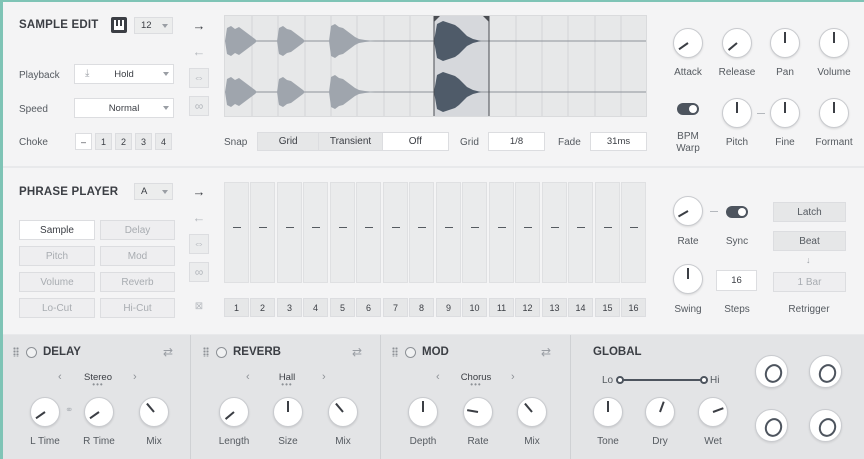 The image size is (864, 459). What do you see at coordinates (57, 230) in the screenshot?
I see `phrase-button-sample: Sample` at bounding box center [57, 230].